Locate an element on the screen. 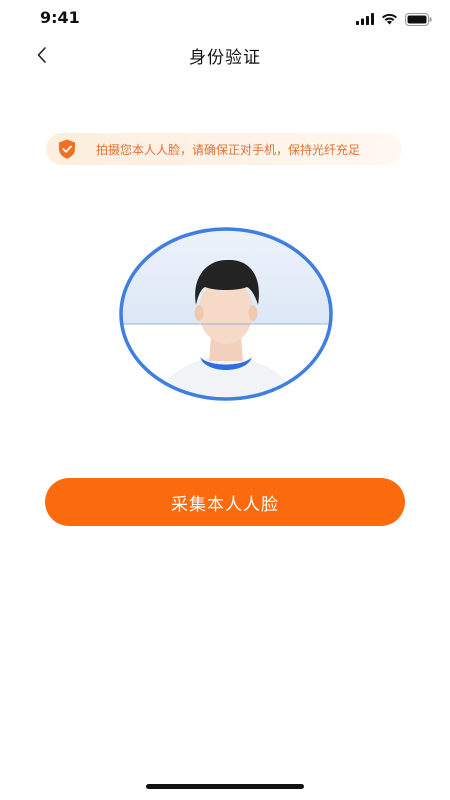 The height and width of the screenshot is (800, 450). face-outline-illustration is located at coordinates (226, 314).